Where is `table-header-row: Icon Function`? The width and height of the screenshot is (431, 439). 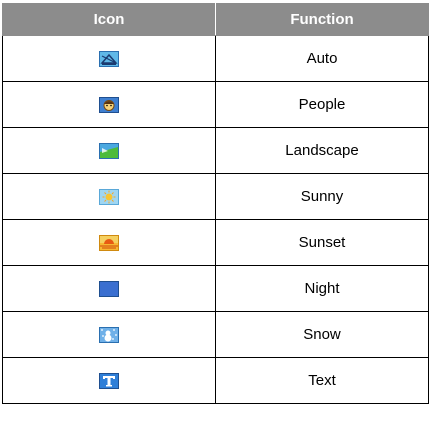
table-header-row: Icon Function is located at coordinates (215, 19).